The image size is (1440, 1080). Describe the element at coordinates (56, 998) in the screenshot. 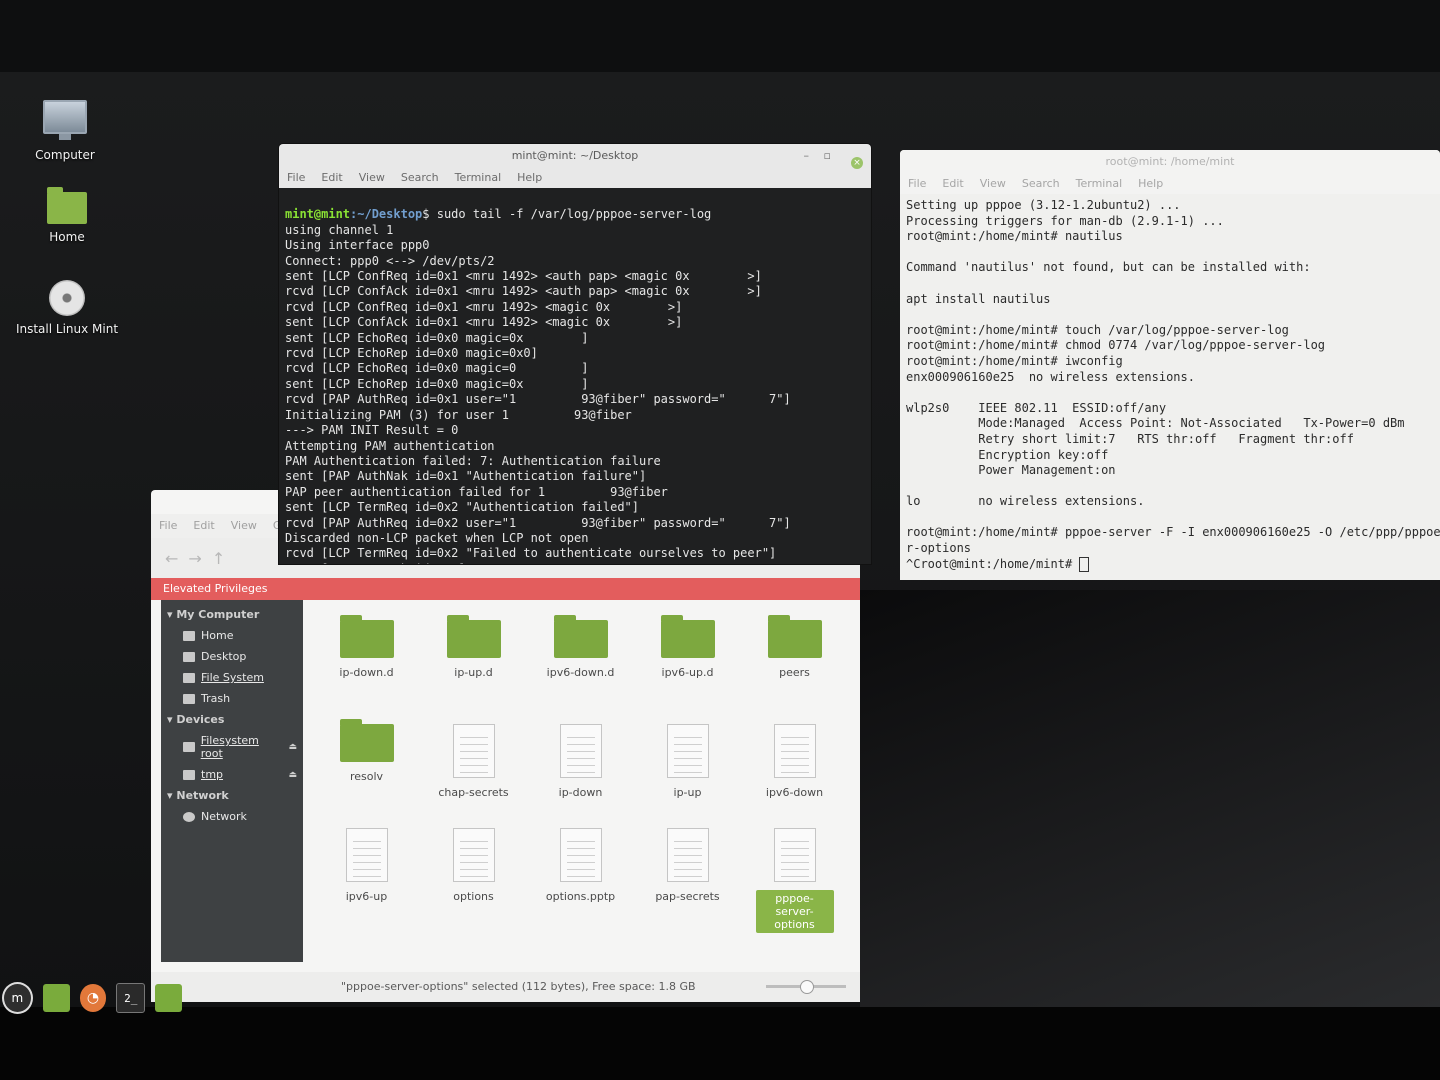

I see `files-icon` at that location.